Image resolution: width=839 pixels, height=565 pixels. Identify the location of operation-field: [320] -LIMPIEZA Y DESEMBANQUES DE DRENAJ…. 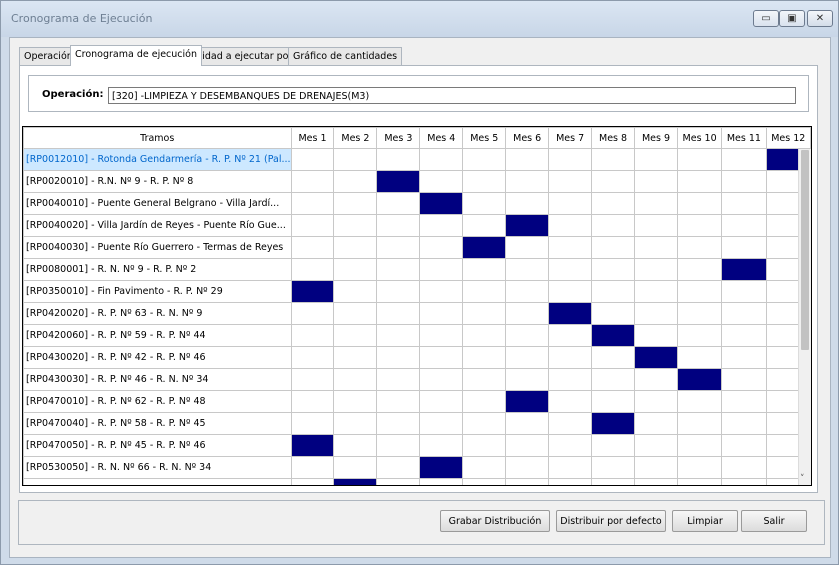
(452, 95).